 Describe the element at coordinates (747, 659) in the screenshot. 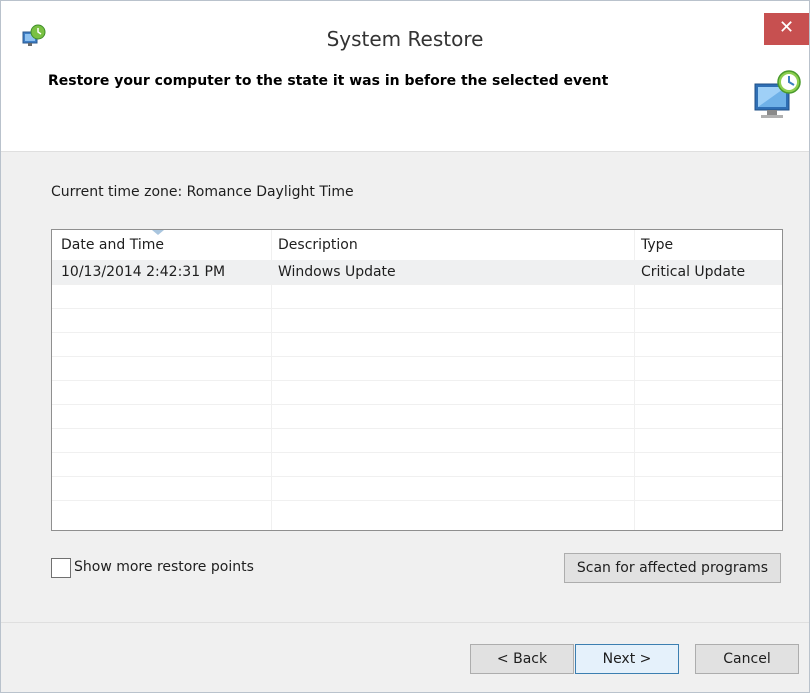

I see `cancel-button: Cancel` at that location.